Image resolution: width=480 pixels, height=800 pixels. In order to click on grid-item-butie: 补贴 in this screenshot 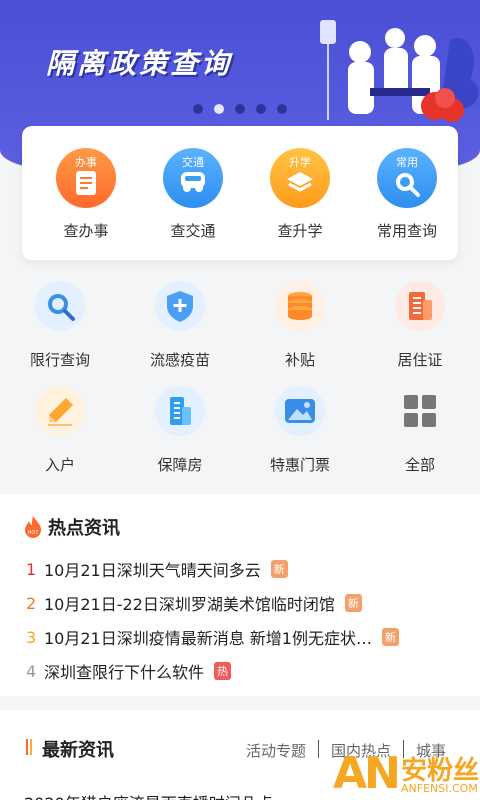, I will do `click(300, 330)`.